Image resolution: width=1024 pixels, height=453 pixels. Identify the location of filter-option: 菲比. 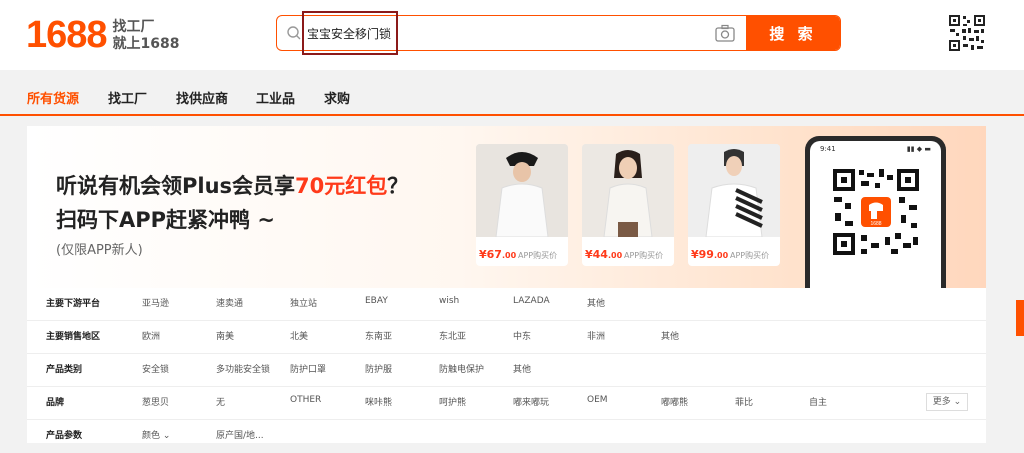
(744, 401).